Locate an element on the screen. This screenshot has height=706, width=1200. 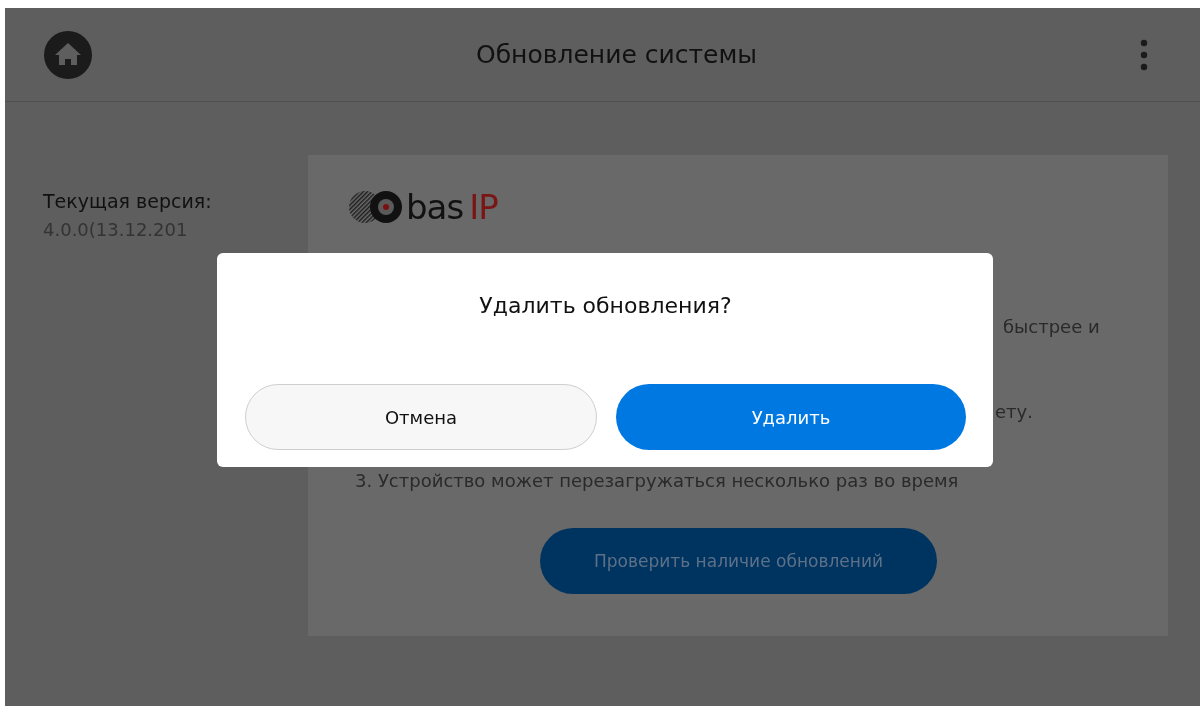
body-text-fragment: ету. is located at coordinates (1014, 412).